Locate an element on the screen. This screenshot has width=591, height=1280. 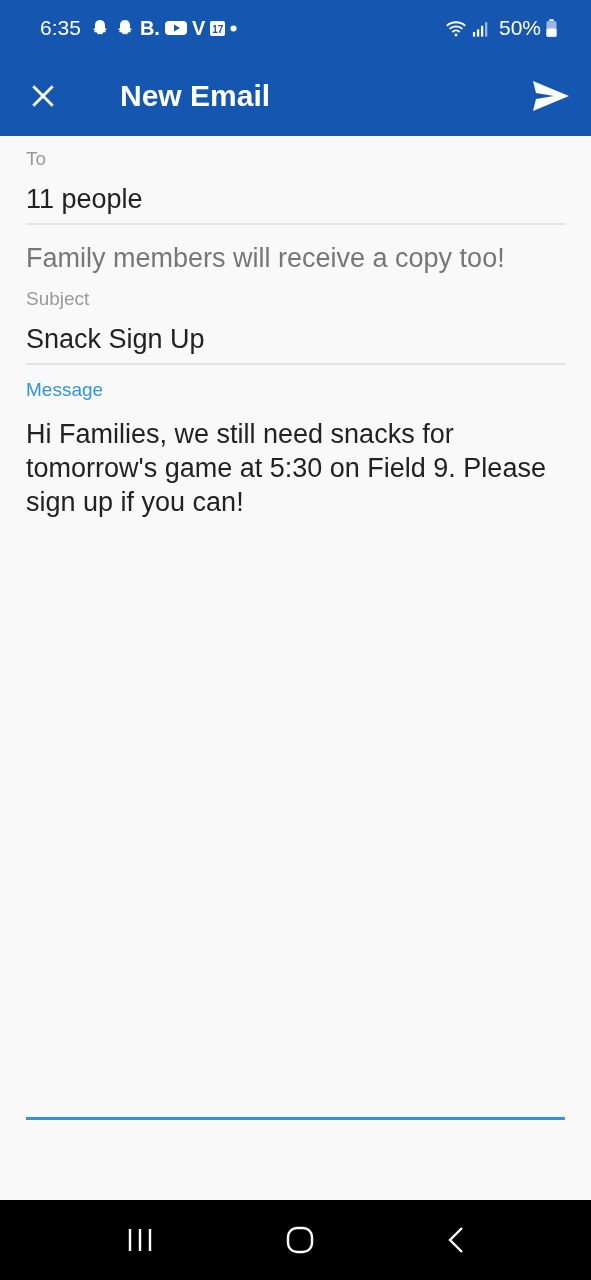
status-time: 6:35 is located at coordinates (60, 28).